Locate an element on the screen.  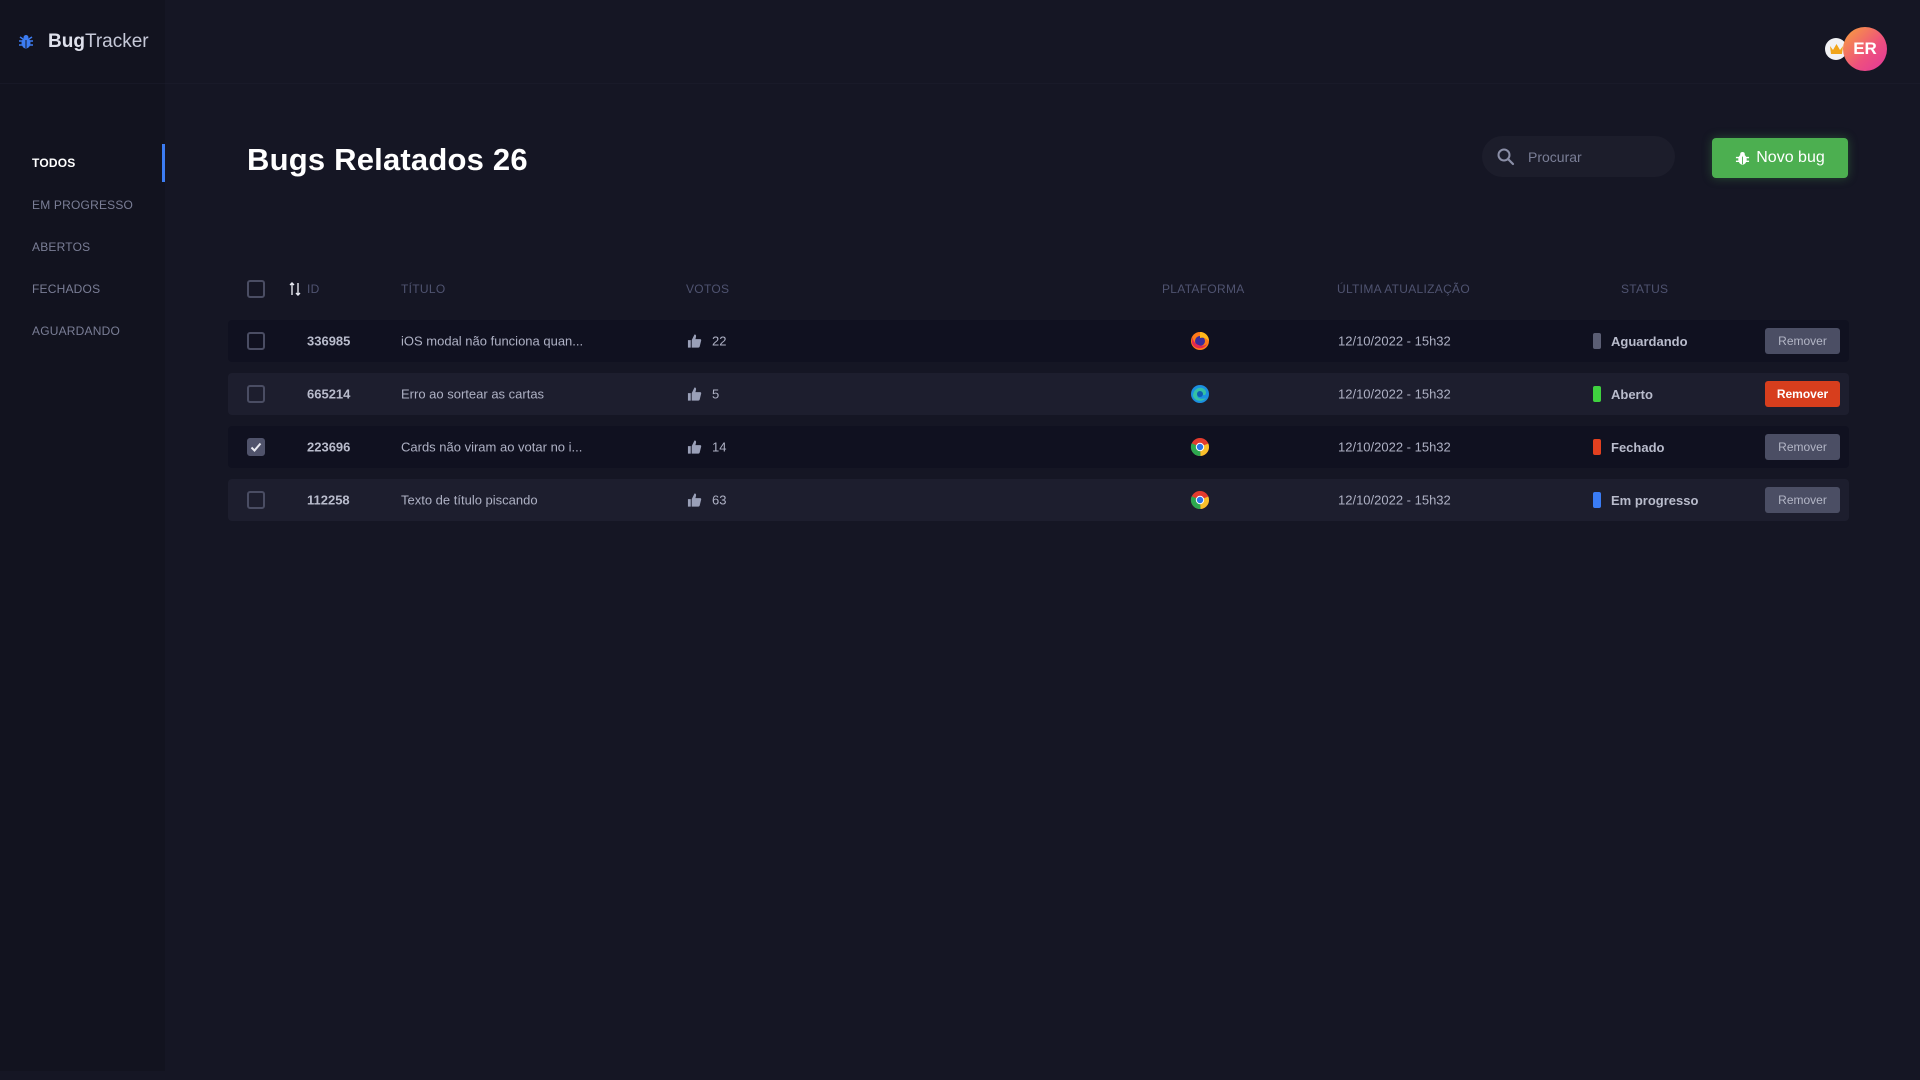
search-input is located at coordinates (1593, 156).